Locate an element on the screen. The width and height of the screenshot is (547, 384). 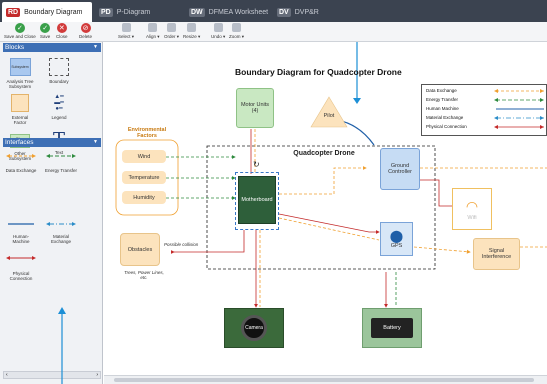
obstacles-node: Obstacles is located at coordinates (140, 249).